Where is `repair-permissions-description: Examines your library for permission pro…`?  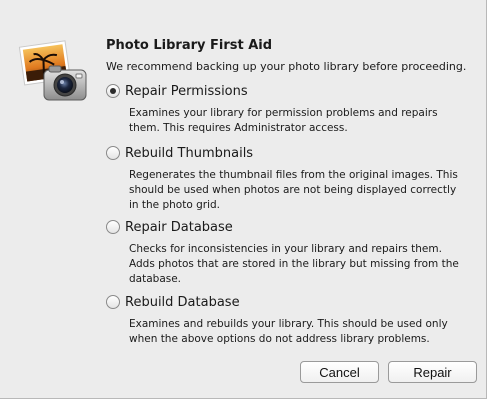
repair-permissions-description: Examines your library for permission pro… is located at coordinates (302, 121).